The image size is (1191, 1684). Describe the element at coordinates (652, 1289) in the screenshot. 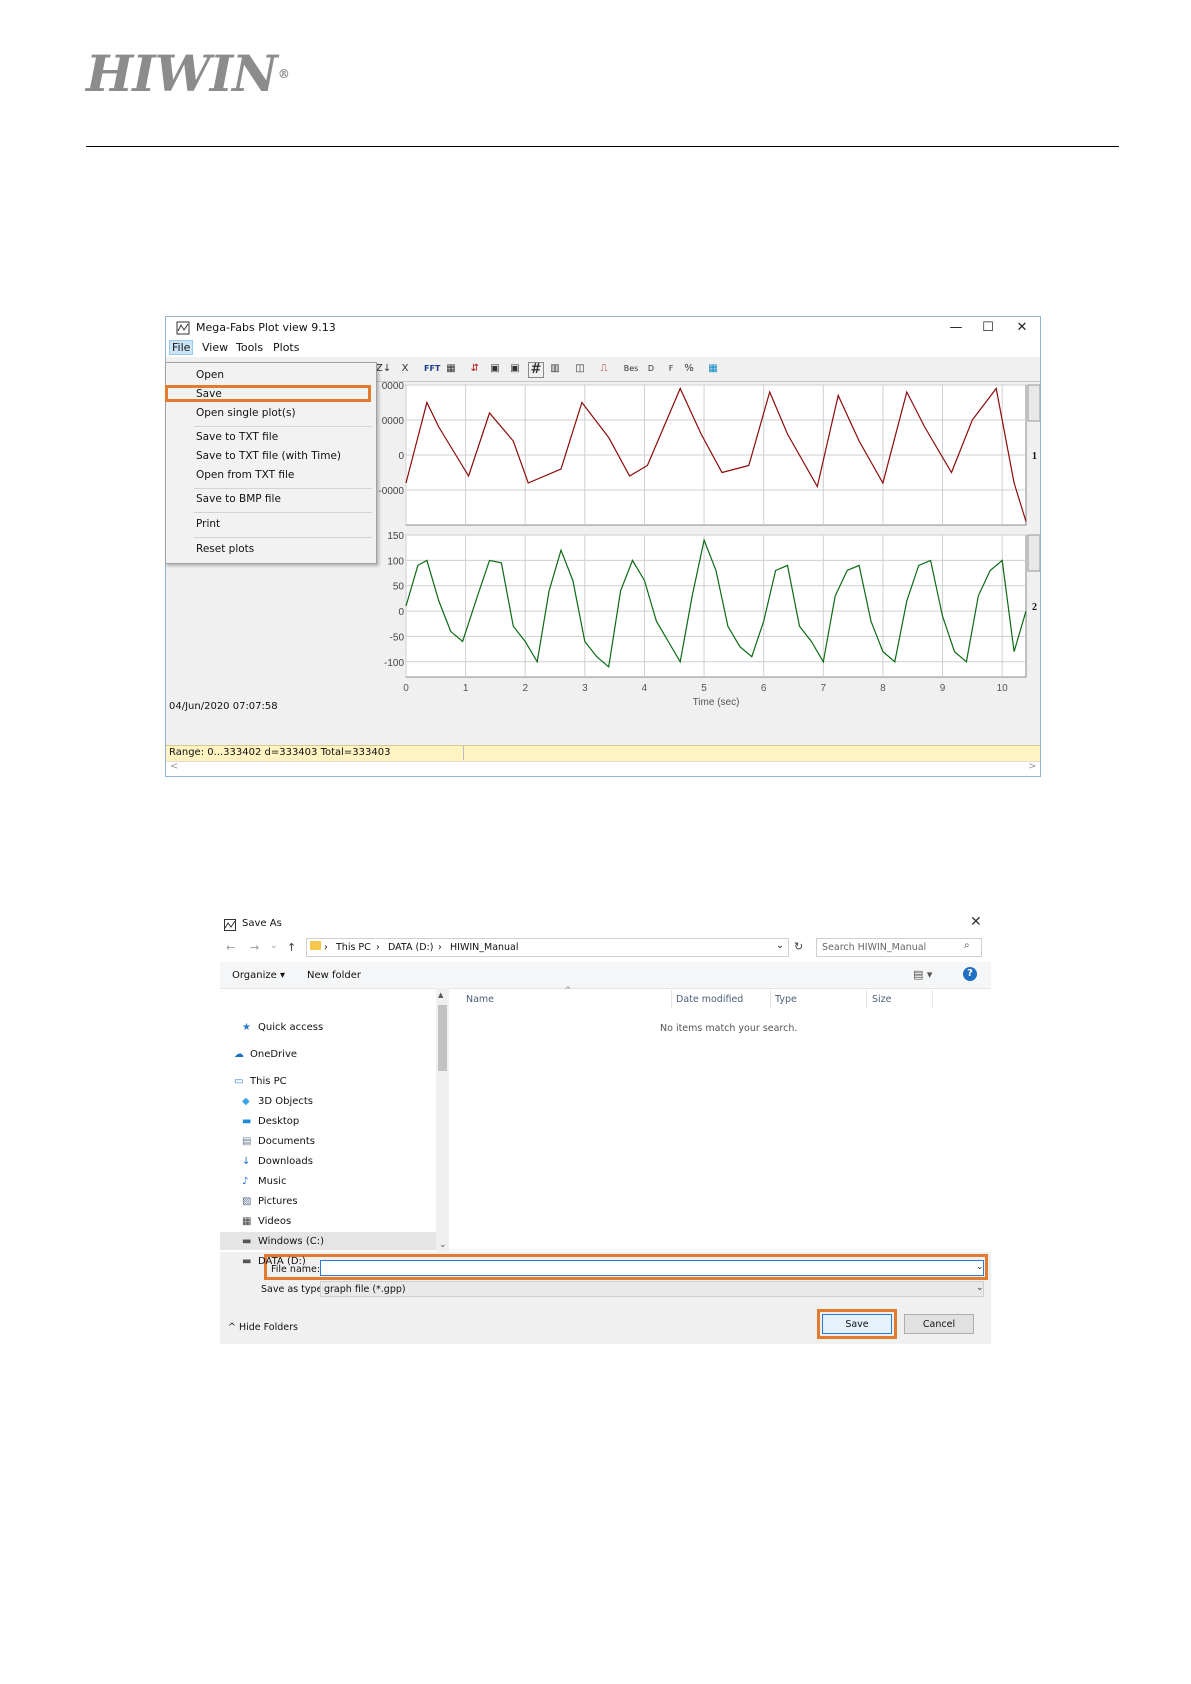

I see `save-type-select` at that location.